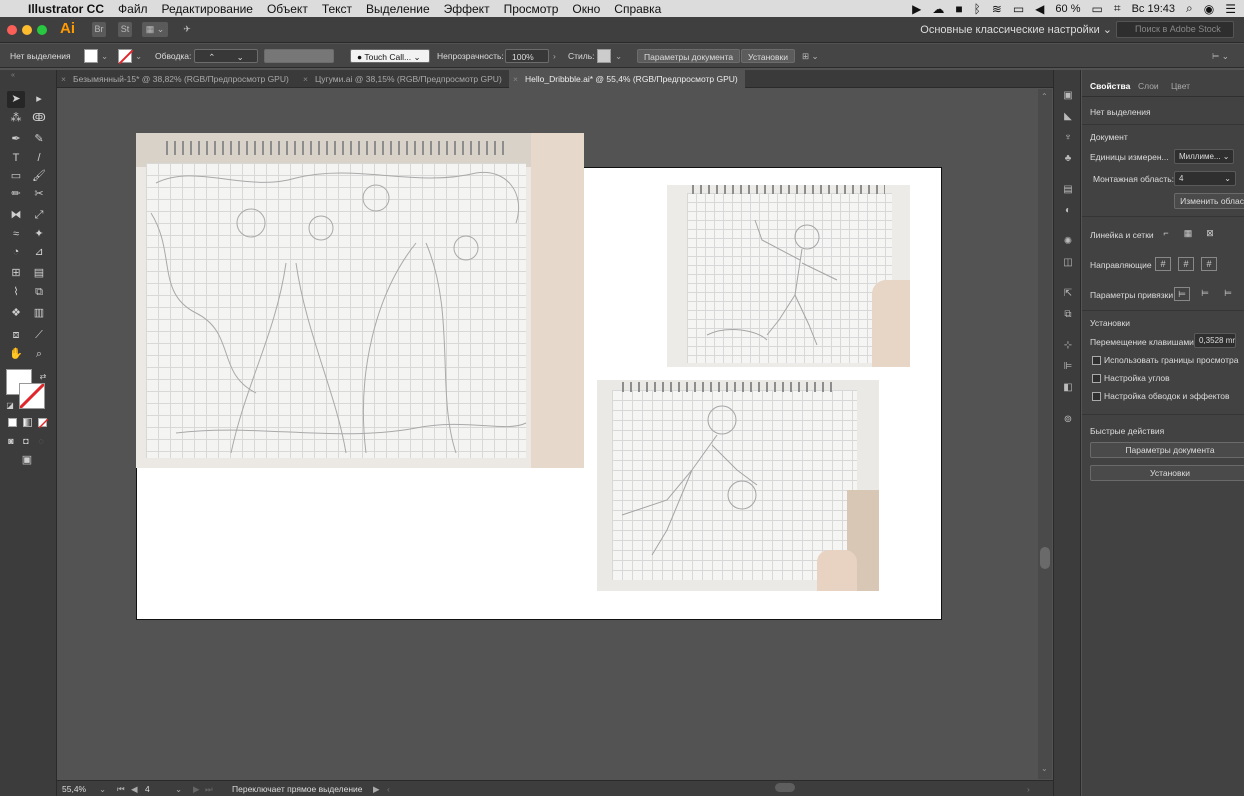 This screenshot has height=796, width=1244. Describe the element at coordinates (916, 9) in the screenshot. I see `play-icon: ▶` at that location.